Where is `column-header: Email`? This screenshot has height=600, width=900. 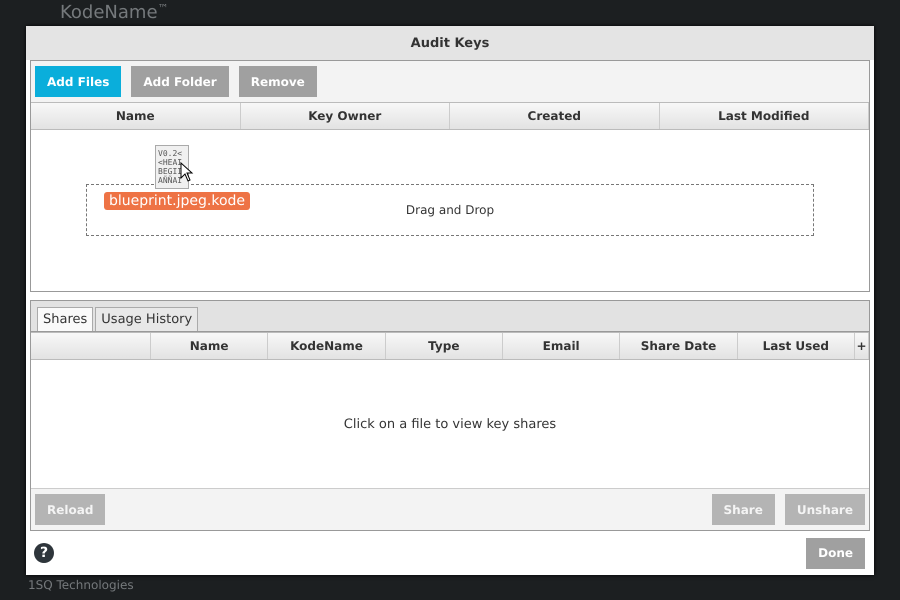 column-header: Email is located at coordinates (561, 346).